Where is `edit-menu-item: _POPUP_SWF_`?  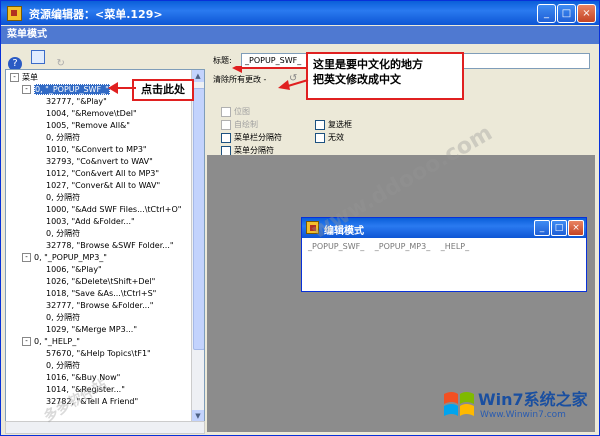
edit-menu-item: _POPUP_SWF_ is located at coordinates (336, 246).